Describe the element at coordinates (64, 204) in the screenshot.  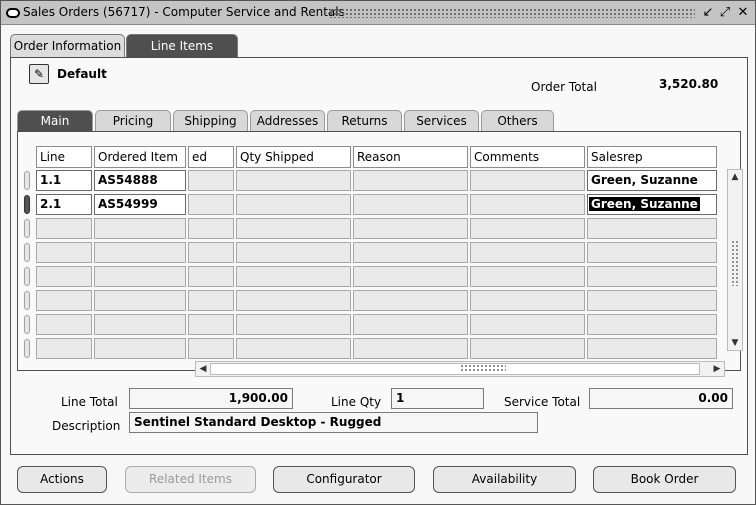
I see `cell-line: 2.1` at that location.